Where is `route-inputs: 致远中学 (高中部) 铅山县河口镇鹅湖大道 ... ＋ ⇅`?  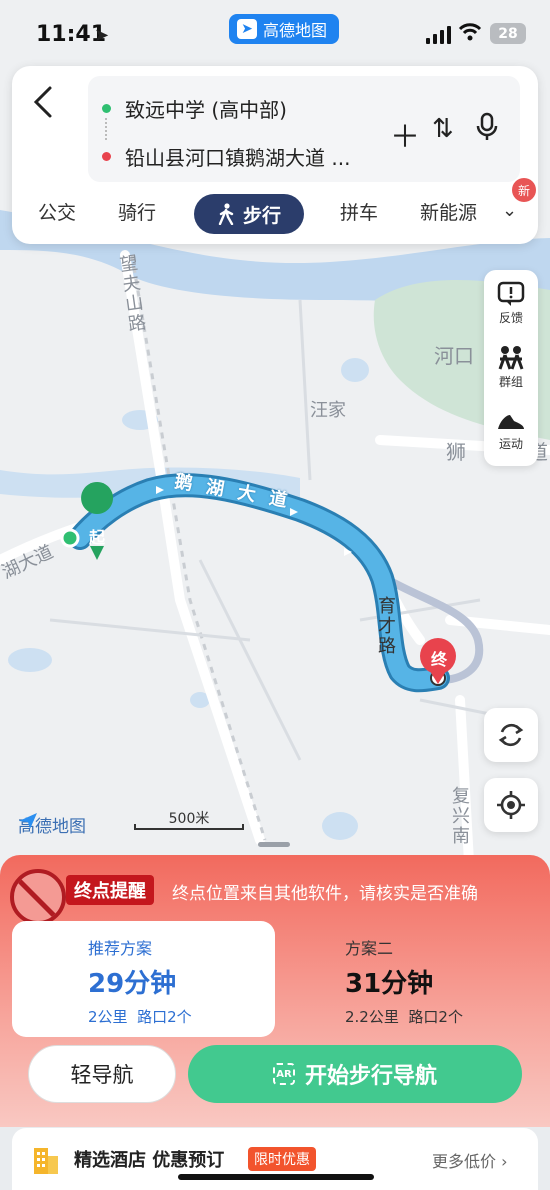 route-inputs: 致远中学 (高中部) 铅山县河口镇鹅湖大道 ... ＋ ⇅ is located at coordinates (304, 129).